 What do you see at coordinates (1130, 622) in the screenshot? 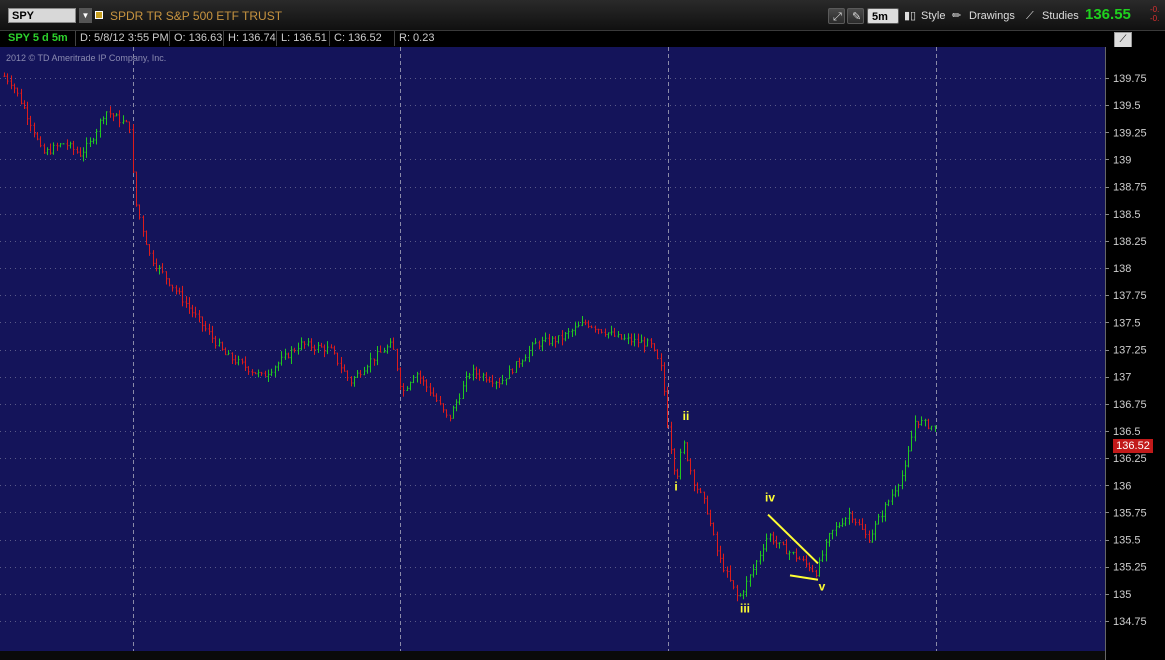
I see `y-tick-label: 134.75` at bounding box center [1130, 622].